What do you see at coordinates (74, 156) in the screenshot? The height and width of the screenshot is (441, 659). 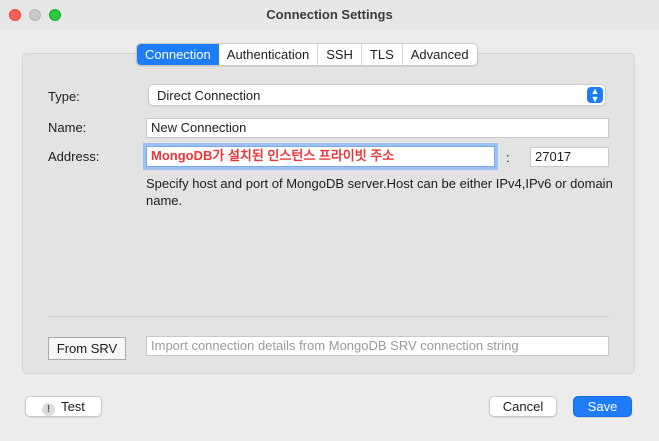 I see `address-label: Address:` at bounding box center [74, 156].